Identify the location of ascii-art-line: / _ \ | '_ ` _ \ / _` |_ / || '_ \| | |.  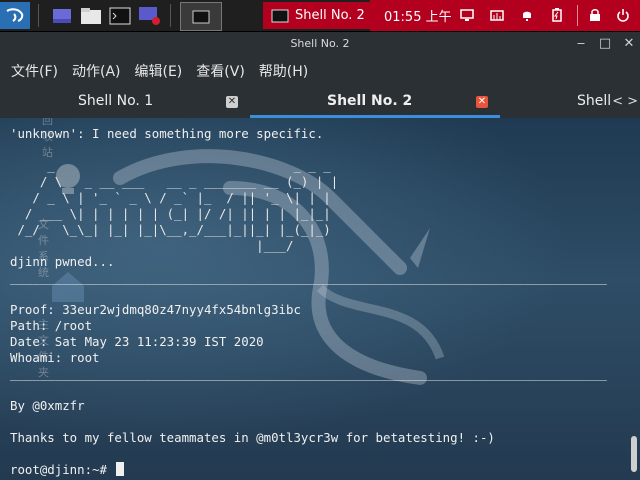
(170, 197).